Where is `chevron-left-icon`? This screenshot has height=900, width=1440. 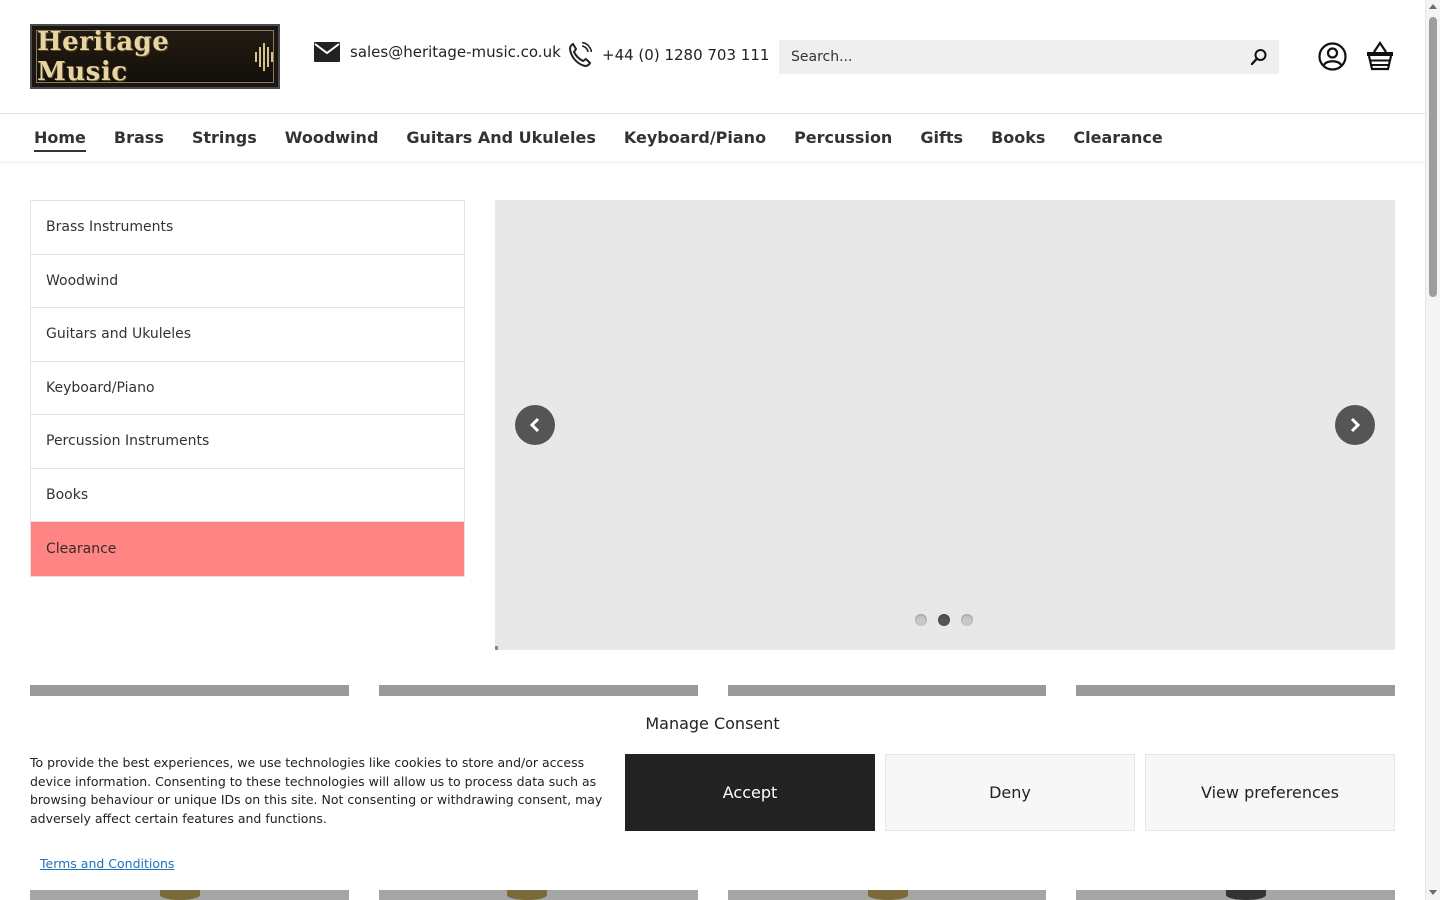 chevron-left-icon is located at coordinates (534, 425).